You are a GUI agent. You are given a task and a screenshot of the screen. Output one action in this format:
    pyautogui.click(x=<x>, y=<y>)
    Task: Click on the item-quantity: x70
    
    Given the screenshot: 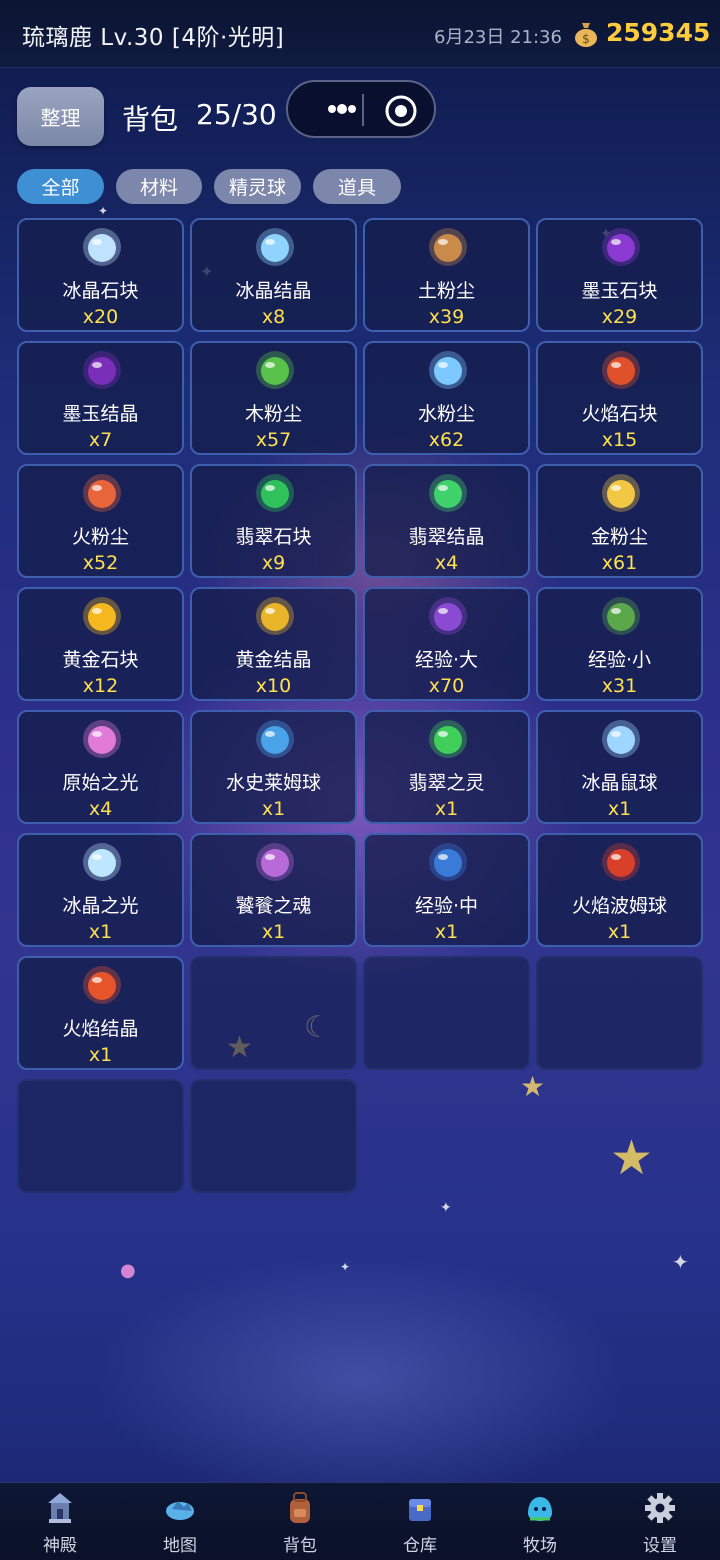 What is the action you would take?
    pyautogui.click(x=446, y=686)
    